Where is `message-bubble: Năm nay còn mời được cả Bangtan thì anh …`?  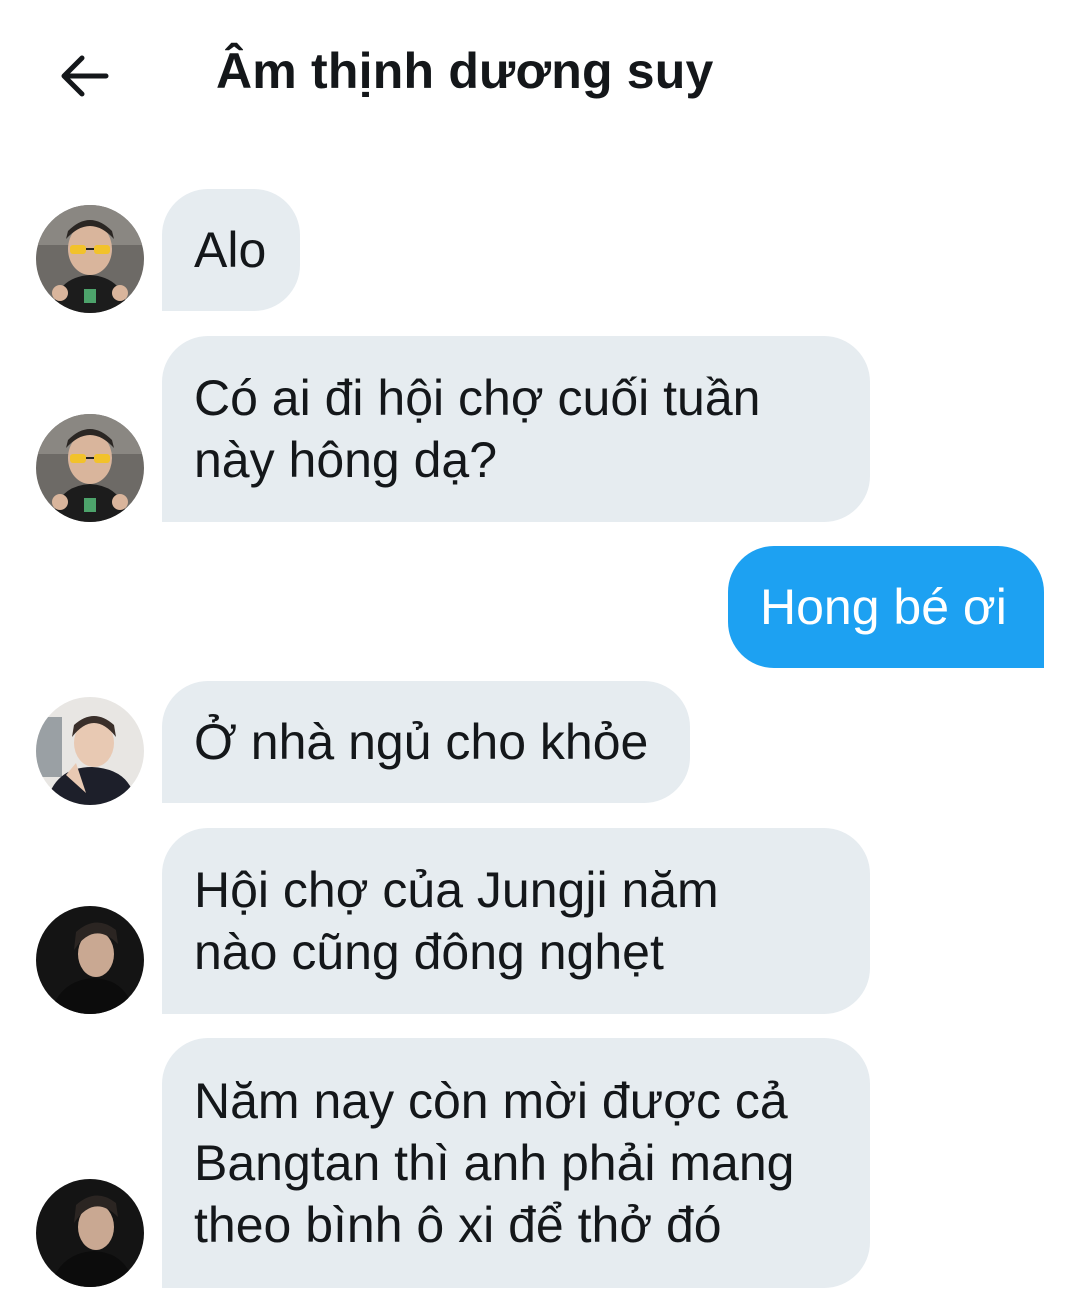 message-bubble: Năm nay còn mời được cả Bangtan thì anh … is located at coordinates (516, 1163).